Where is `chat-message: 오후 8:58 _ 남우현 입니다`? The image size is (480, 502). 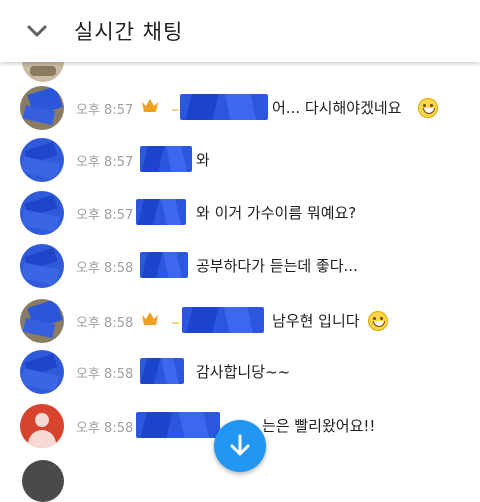
chat-message: 오후 8:58 _ 남우현 입니다 is located at coordinates (240, 322).